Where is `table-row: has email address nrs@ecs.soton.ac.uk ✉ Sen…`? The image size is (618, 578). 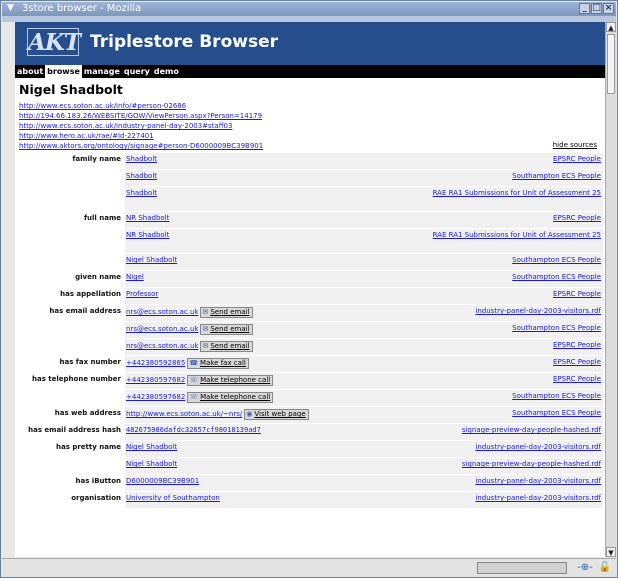
table-row: has email address nrs@ecs.soton.ac.uk ✉ Sen… is located at coordinates (310, 313).